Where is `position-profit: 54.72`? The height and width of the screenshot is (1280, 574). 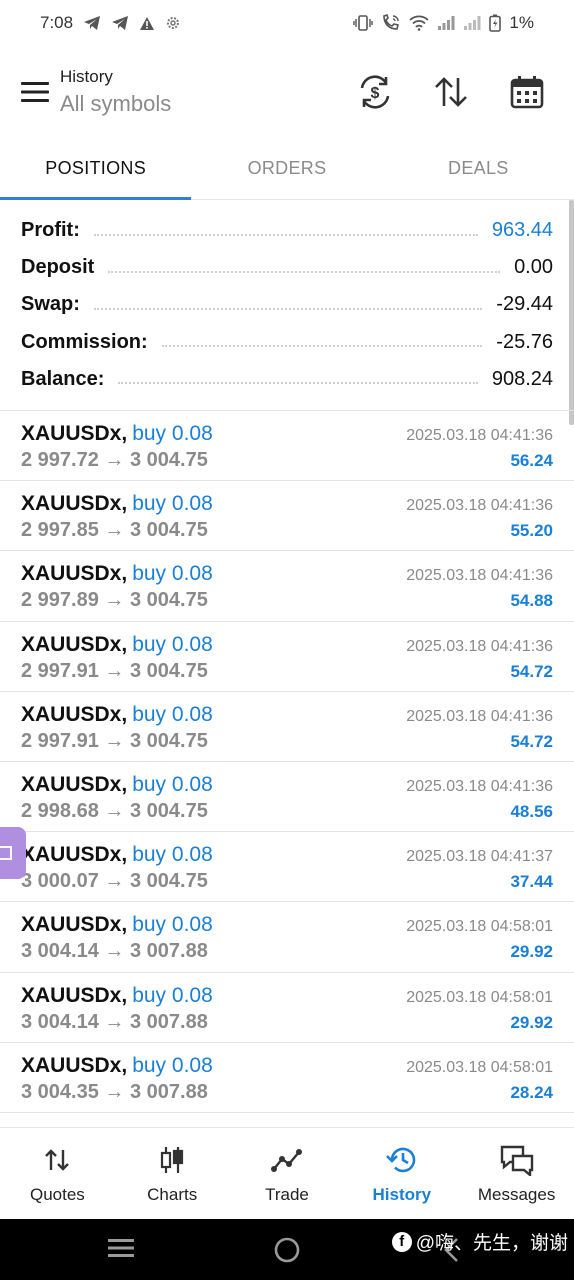
position-profit: 54.72 is located at coordinates (531, 741).